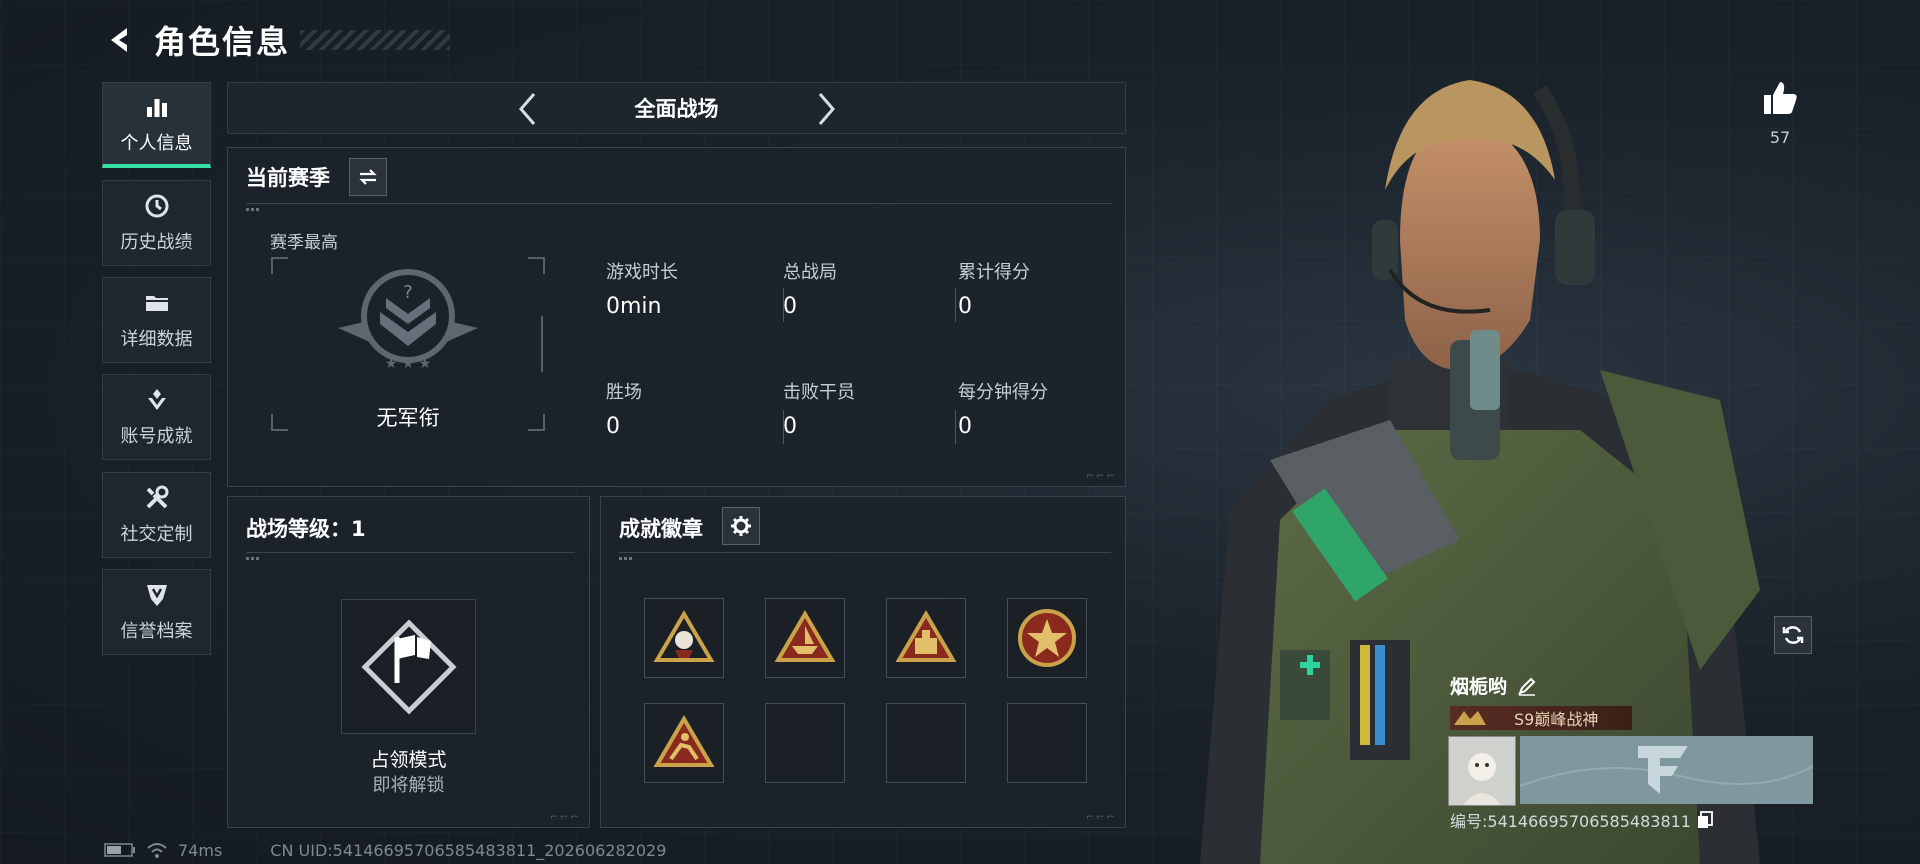 This screenshot has width=1920, height=864. I want to click on badges-title: 成就徽章, so click(661, 529).